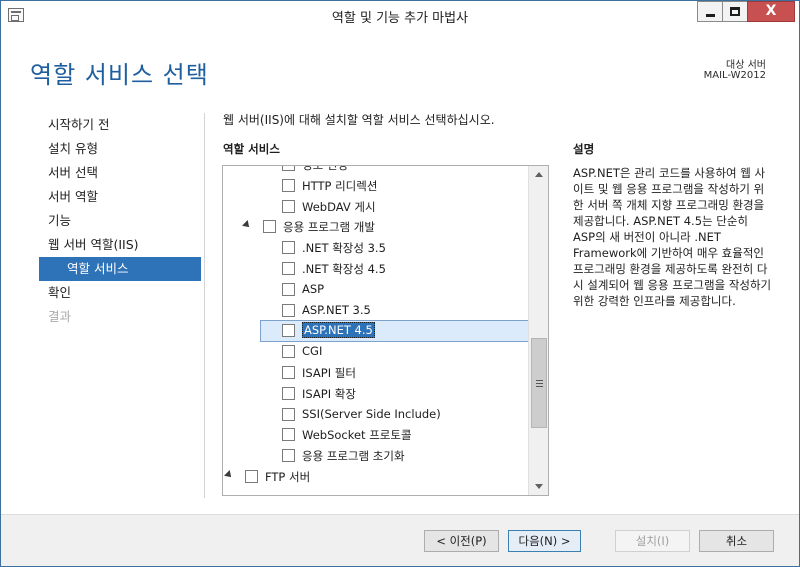 This screenshot has width=800, height=567. I want to click on tree-item-label: ASP, so click(313, 288).